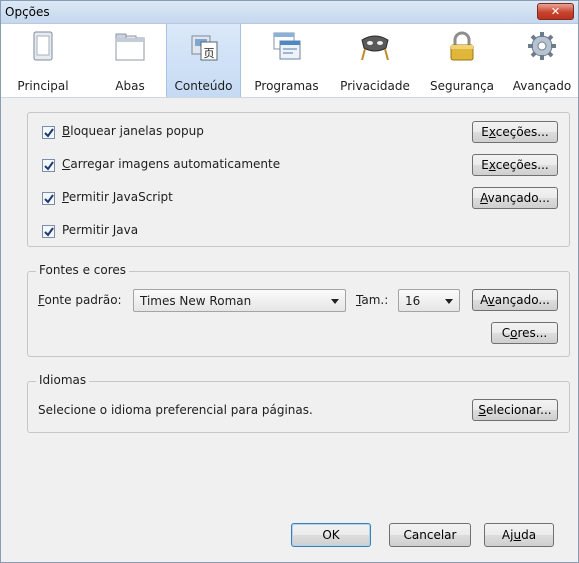  I want to click on tab-label: Conteúdo, so click(203, 86).